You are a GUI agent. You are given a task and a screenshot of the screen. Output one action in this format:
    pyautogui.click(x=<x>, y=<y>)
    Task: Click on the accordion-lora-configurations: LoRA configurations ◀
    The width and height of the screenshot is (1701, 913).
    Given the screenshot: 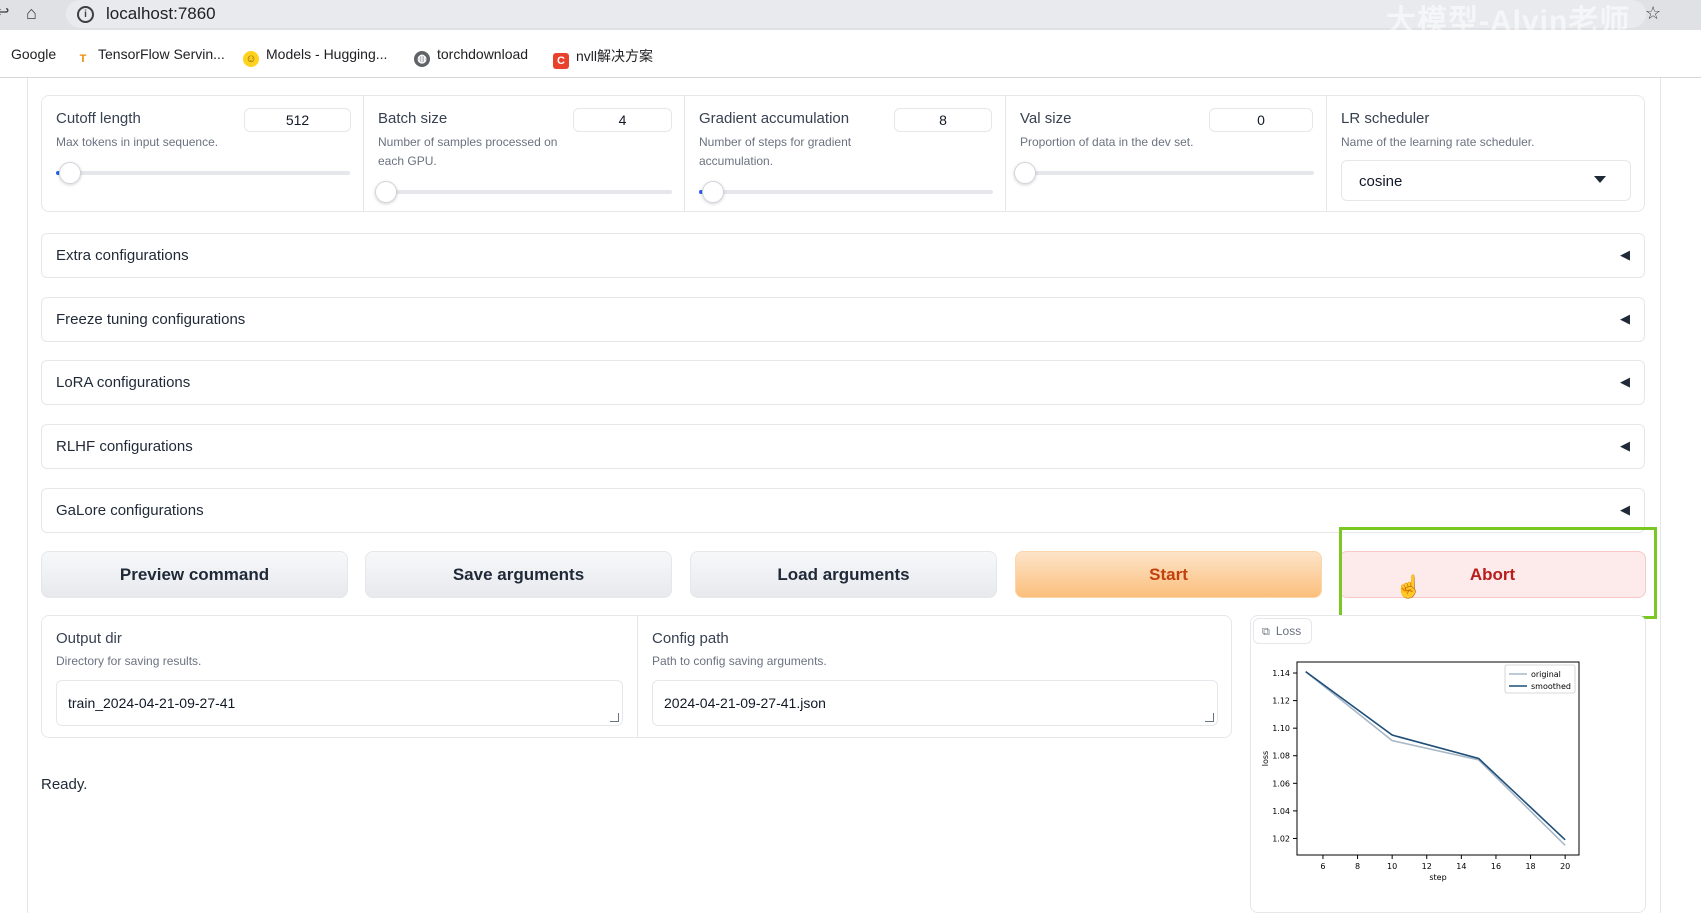 What is the action you would take?
    pyautogui.click(x=843, y=382)
    